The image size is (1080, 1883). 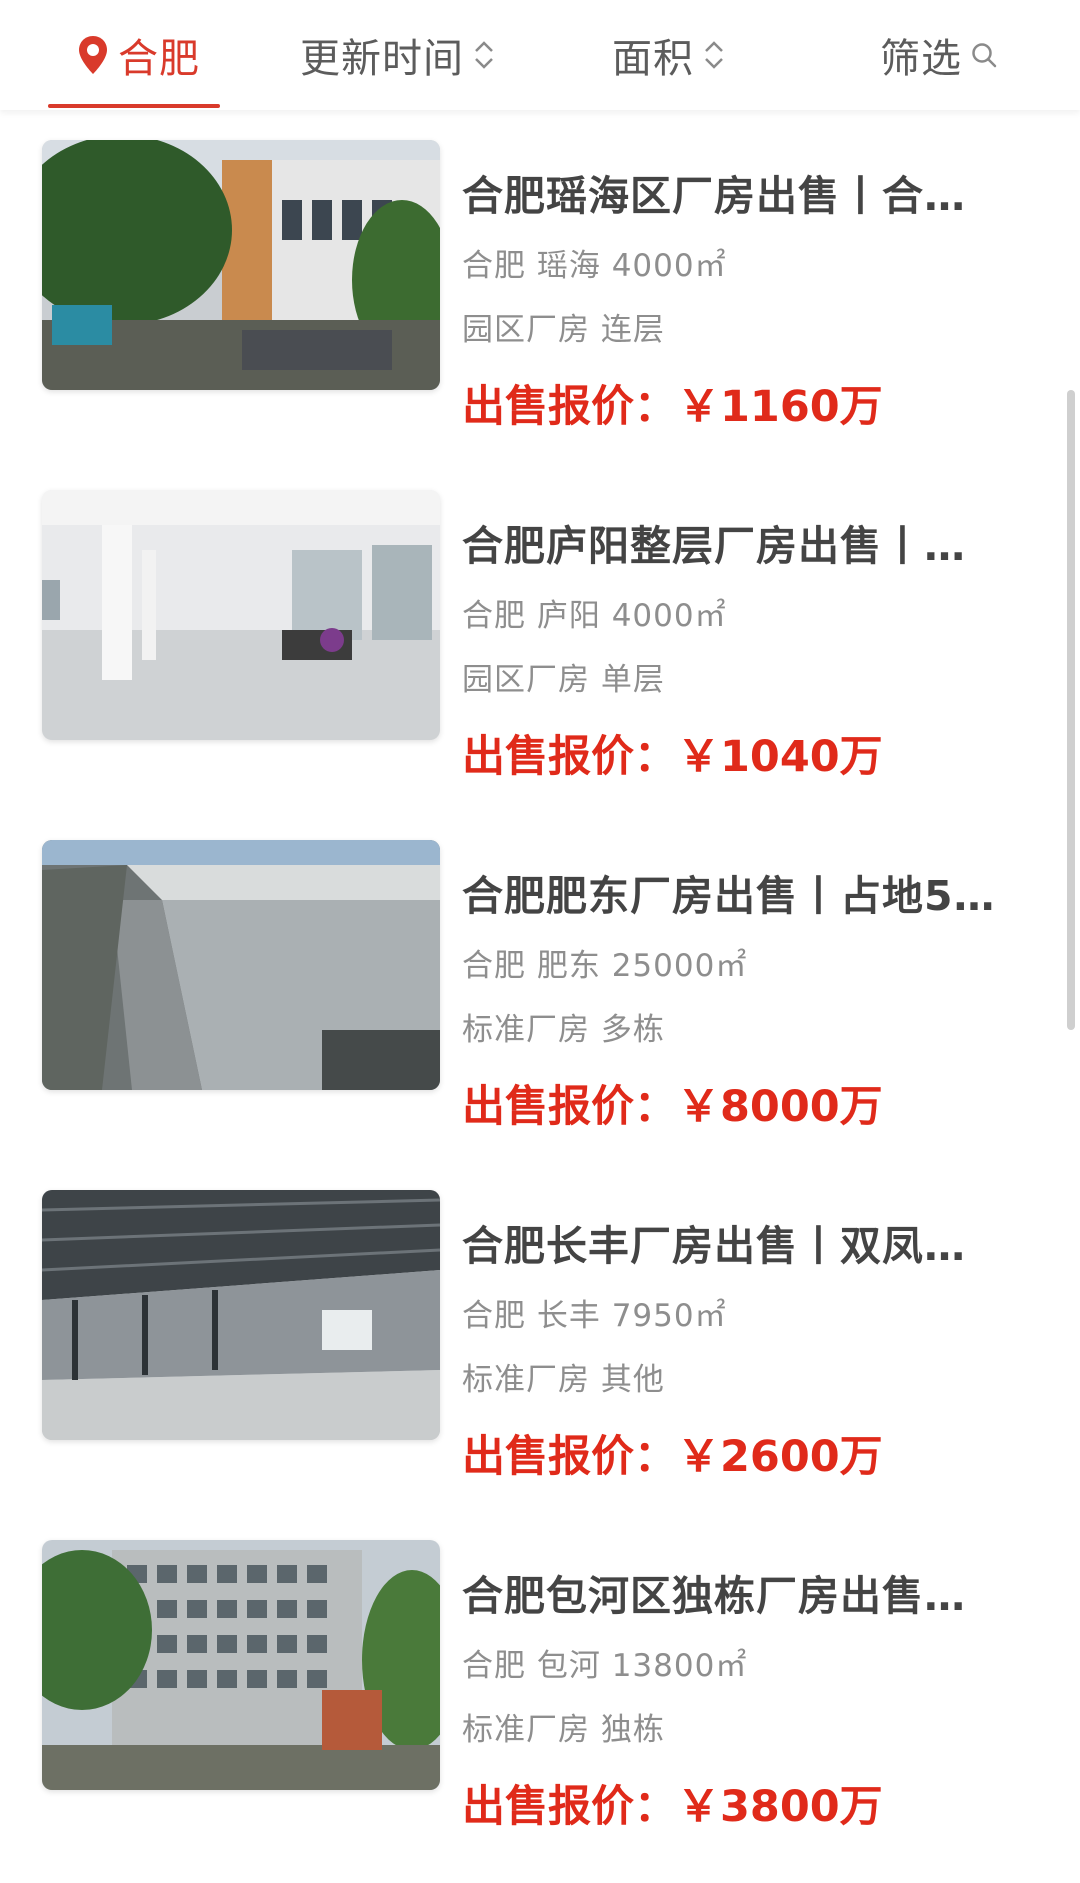 What do you see at coordinates (540, 55) in the screenshot?
I see `filter-bar: 合肥 更新时间 面积 筛选` at bounding box center [540, 55].